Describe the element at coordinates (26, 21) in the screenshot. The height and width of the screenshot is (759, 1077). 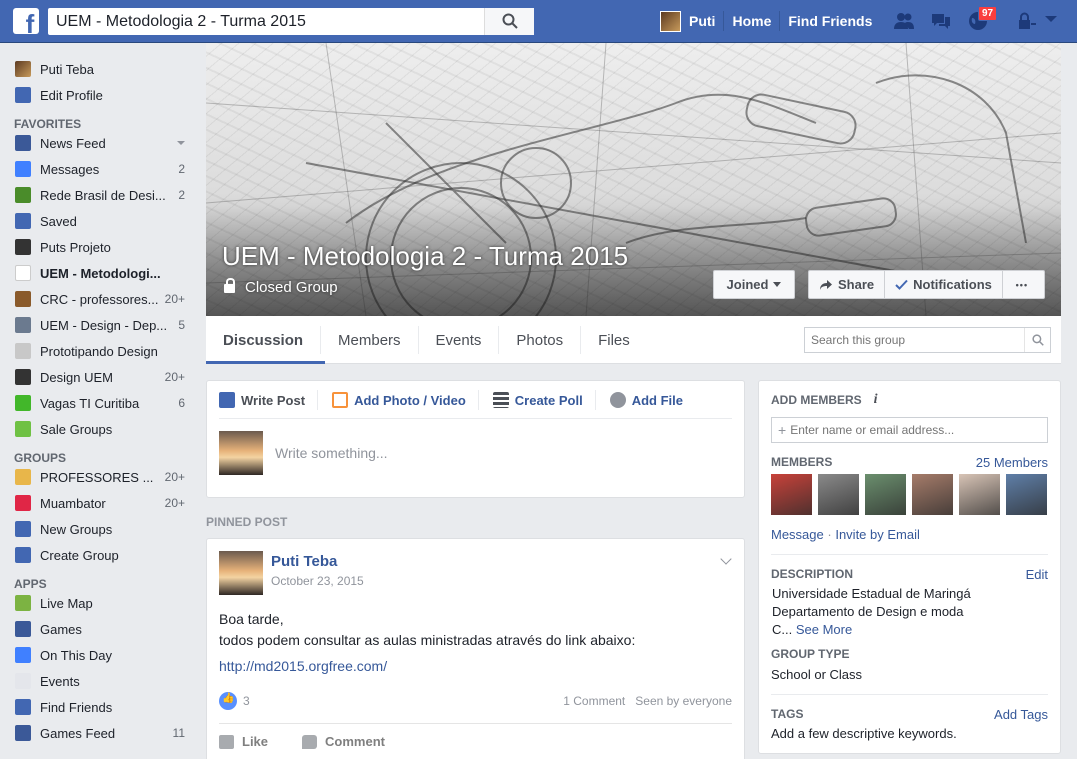
I see `facebook-logo-icon: f` at that location.